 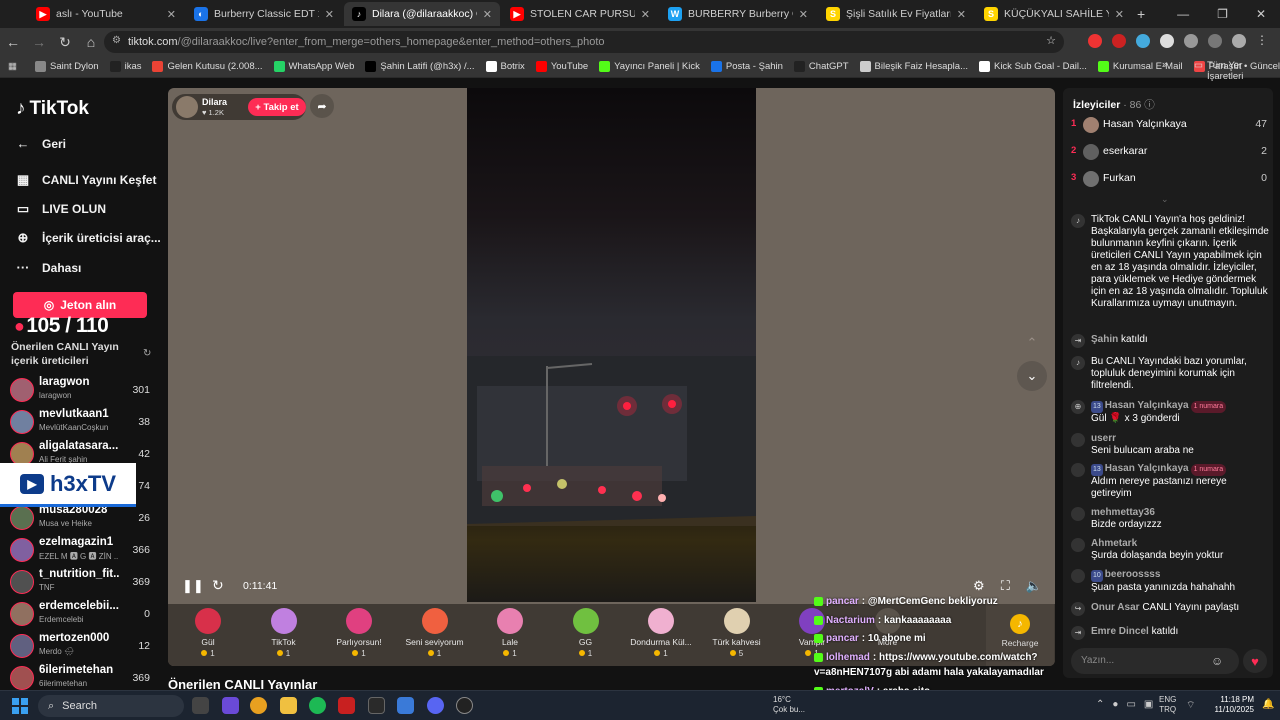 I want to click on bookmark-star-icon: ☆, so click(x=1051, y=40).